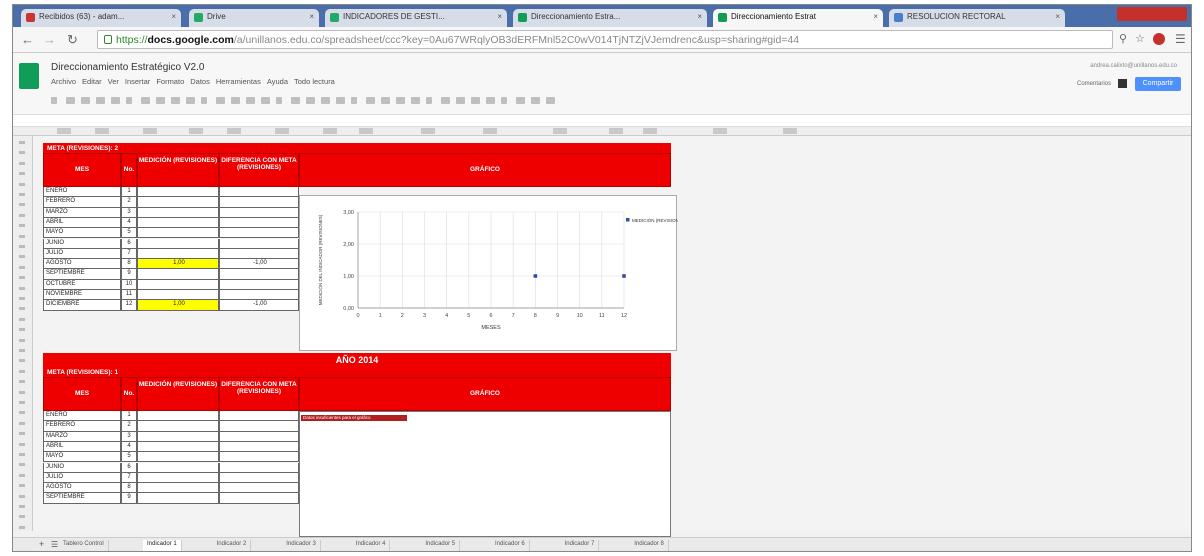 The image size is (1204, 556). What do you see at coordinates (1180, 39) in the screenshot?
I see `menu-icon: ☰` at bounding box center [1180, 39].